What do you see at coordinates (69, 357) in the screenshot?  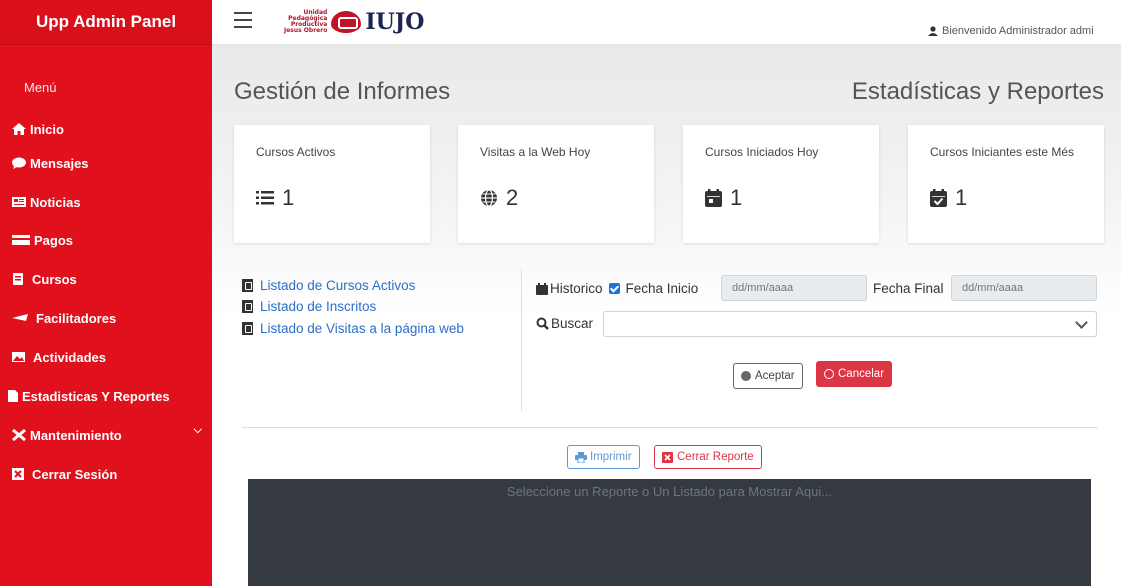 I see `sidebar-item-label: Actividades` at bounding box center [69, 357].